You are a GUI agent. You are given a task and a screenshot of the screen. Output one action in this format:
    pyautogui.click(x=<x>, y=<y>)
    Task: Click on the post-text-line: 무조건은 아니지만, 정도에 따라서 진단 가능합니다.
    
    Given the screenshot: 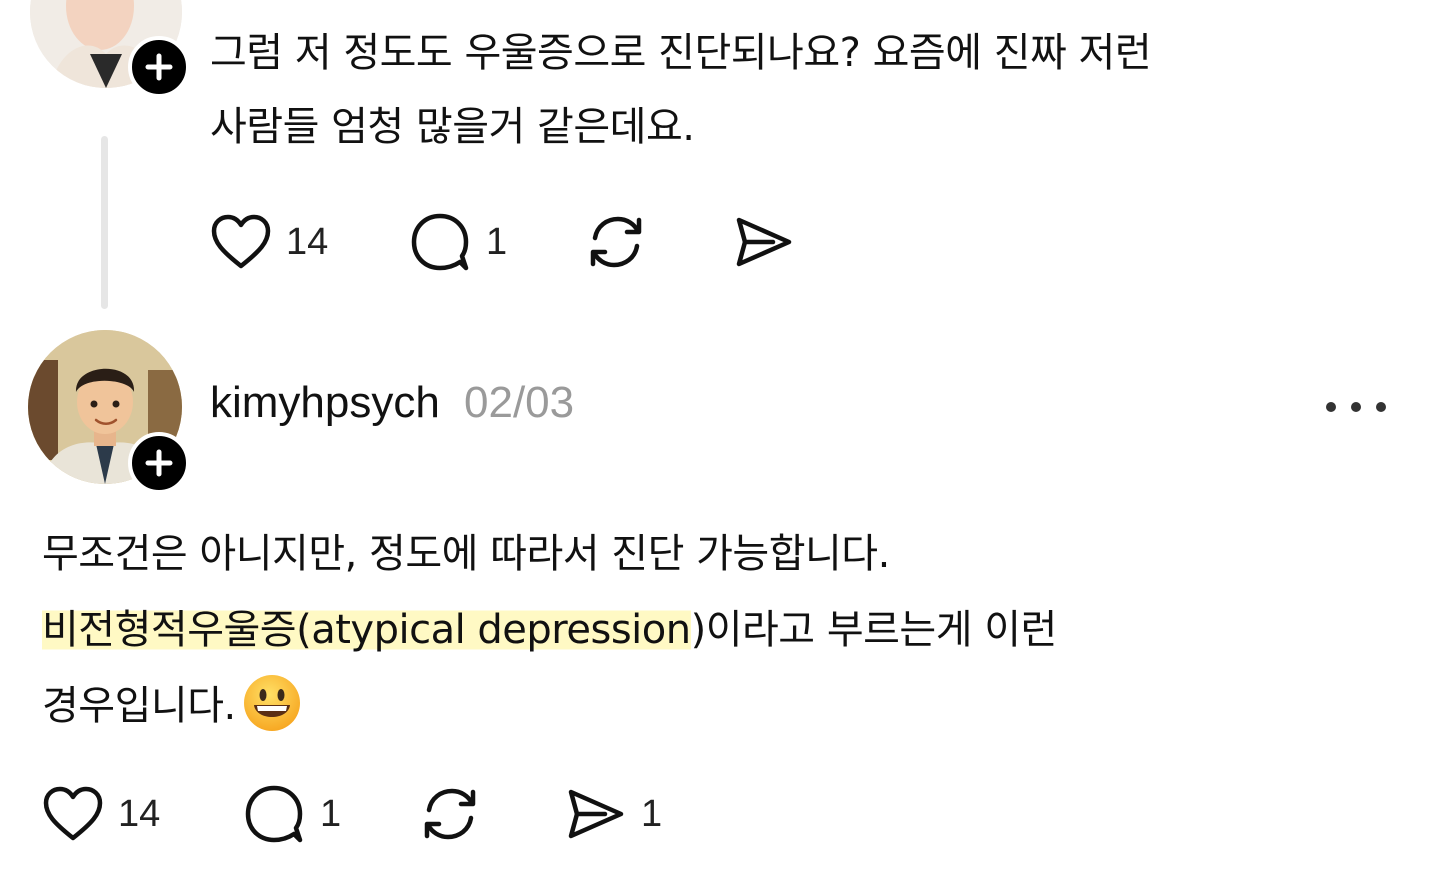 What is the action you would take?
    pyautogui.click(x=466, y=554)
    